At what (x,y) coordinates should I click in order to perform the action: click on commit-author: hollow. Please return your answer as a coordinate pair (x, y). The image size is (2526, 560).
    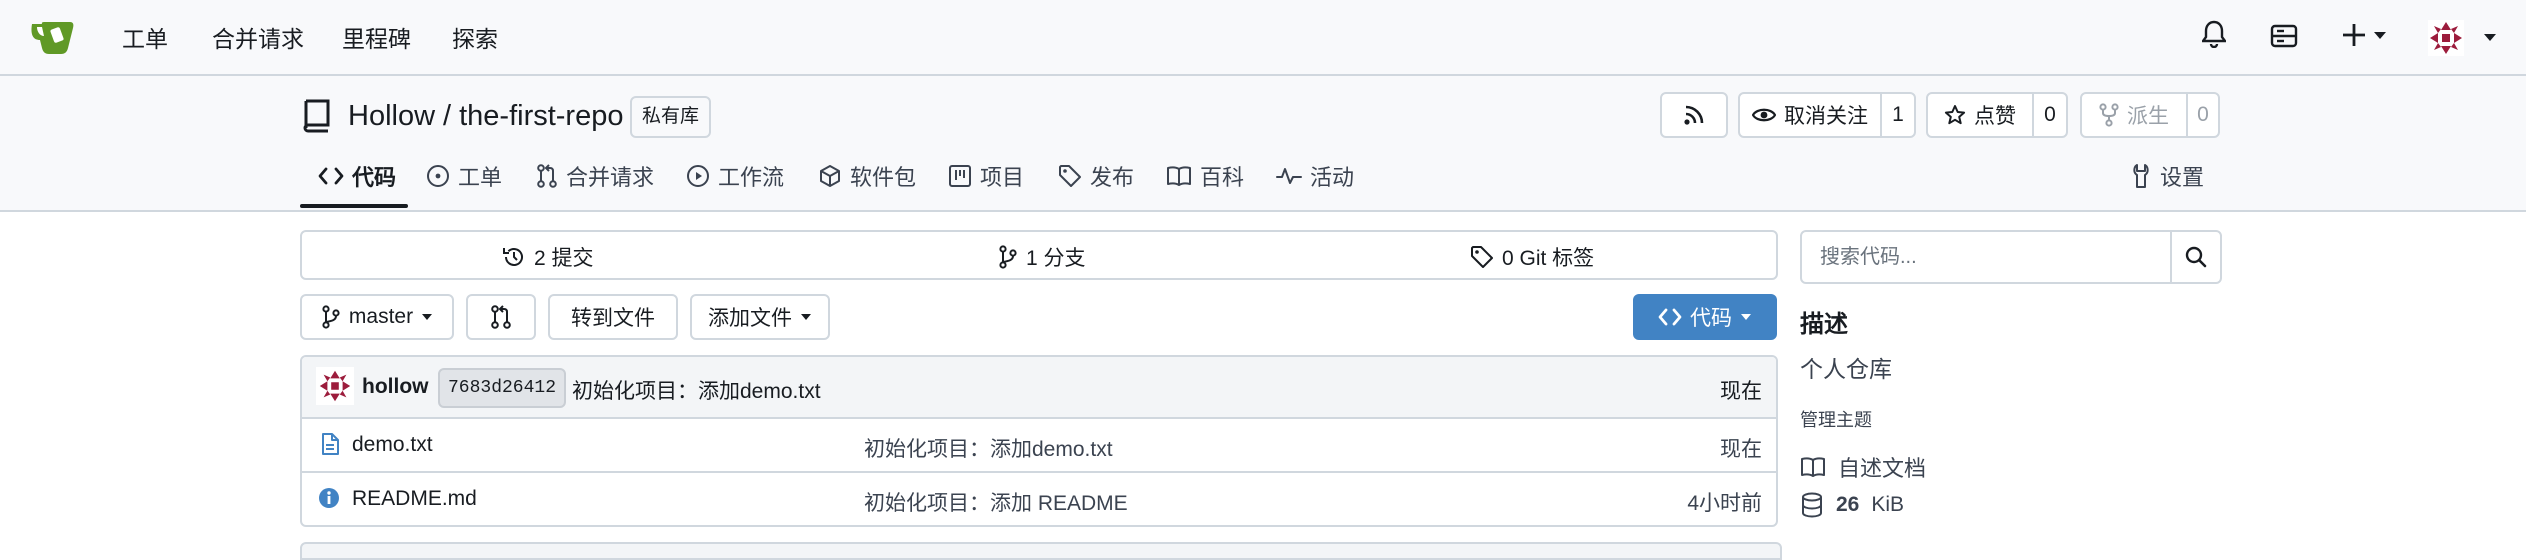
    Looking at the image, I should click on (395, 387).